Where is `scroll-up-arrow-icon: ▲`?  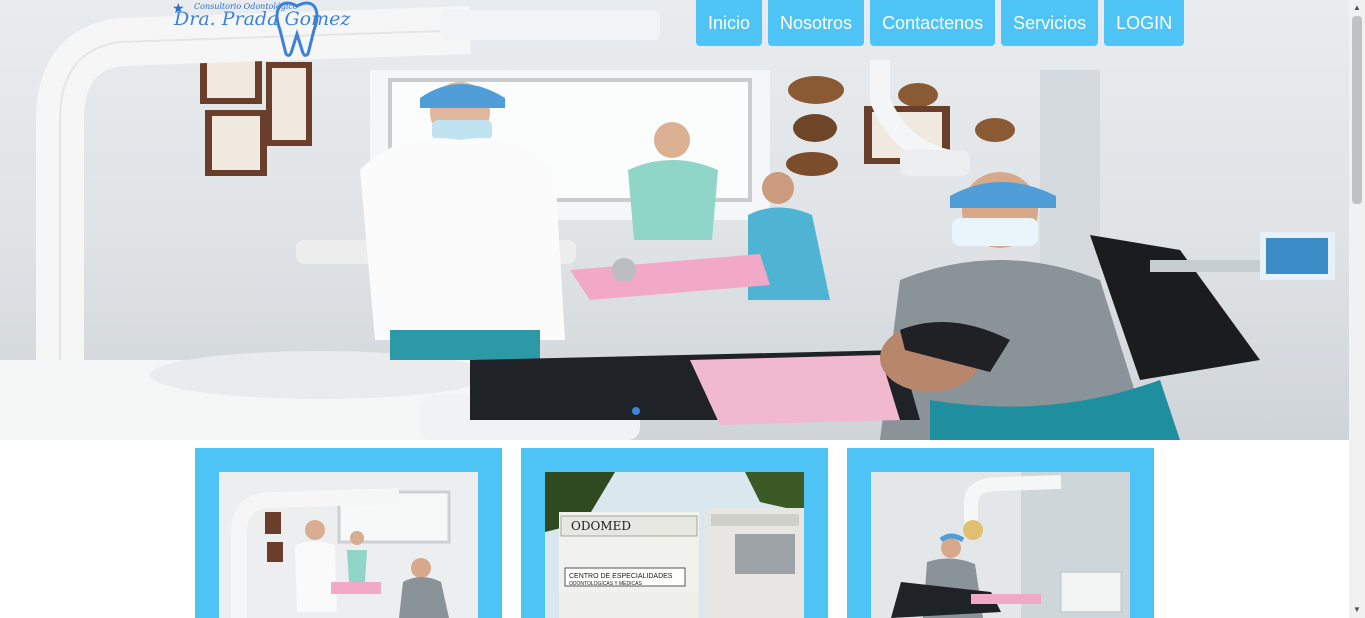 scroll-up-arrow-icon: ▲ is located at coordinates (1357, 8).